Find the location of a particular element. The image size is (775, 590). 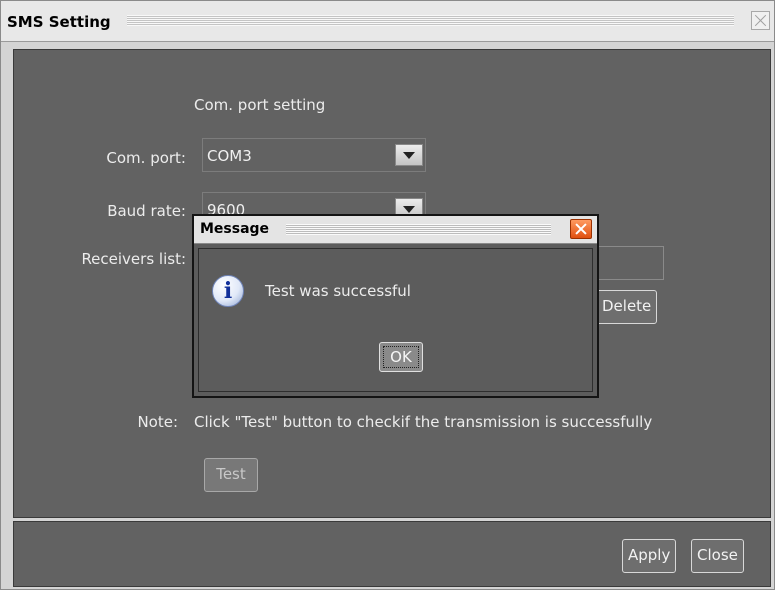

ok-label: OK is located at coordinates (401, 357).